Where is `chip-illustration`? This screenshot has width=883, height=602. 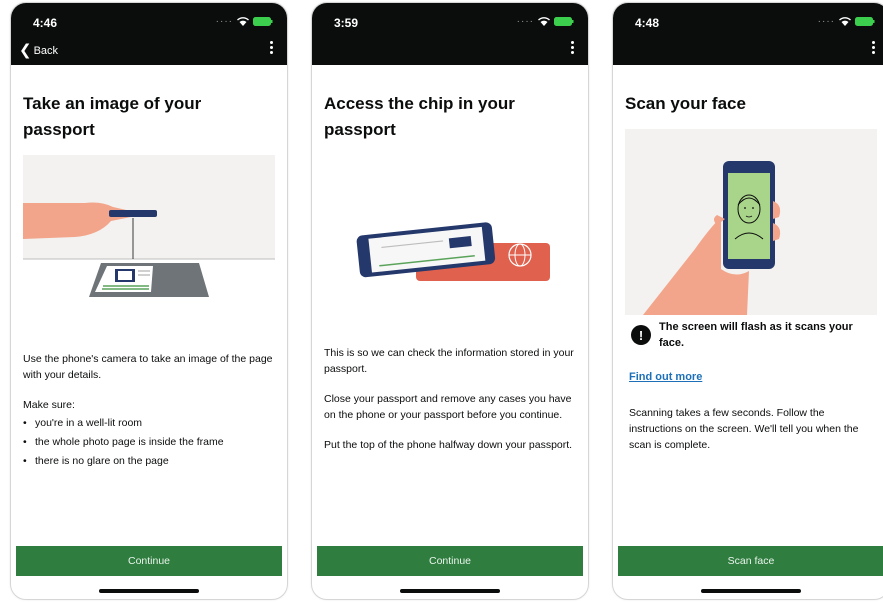 chip-illustration is located at coordinates (450, 241).